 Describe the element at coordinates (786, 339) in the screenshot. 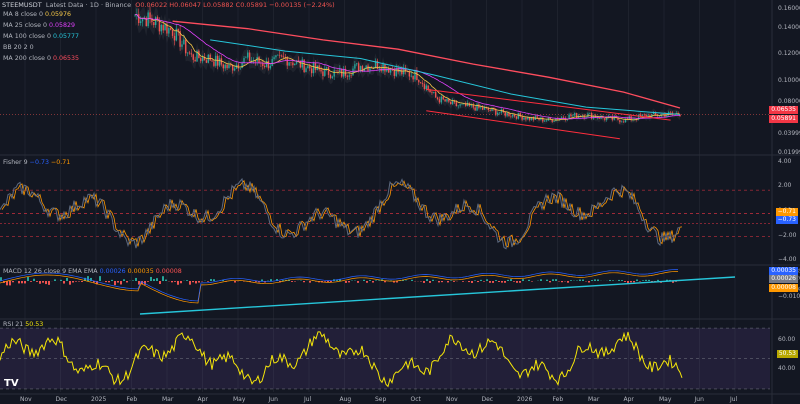

I see `rsi-tick-label: 60.00` at that location.